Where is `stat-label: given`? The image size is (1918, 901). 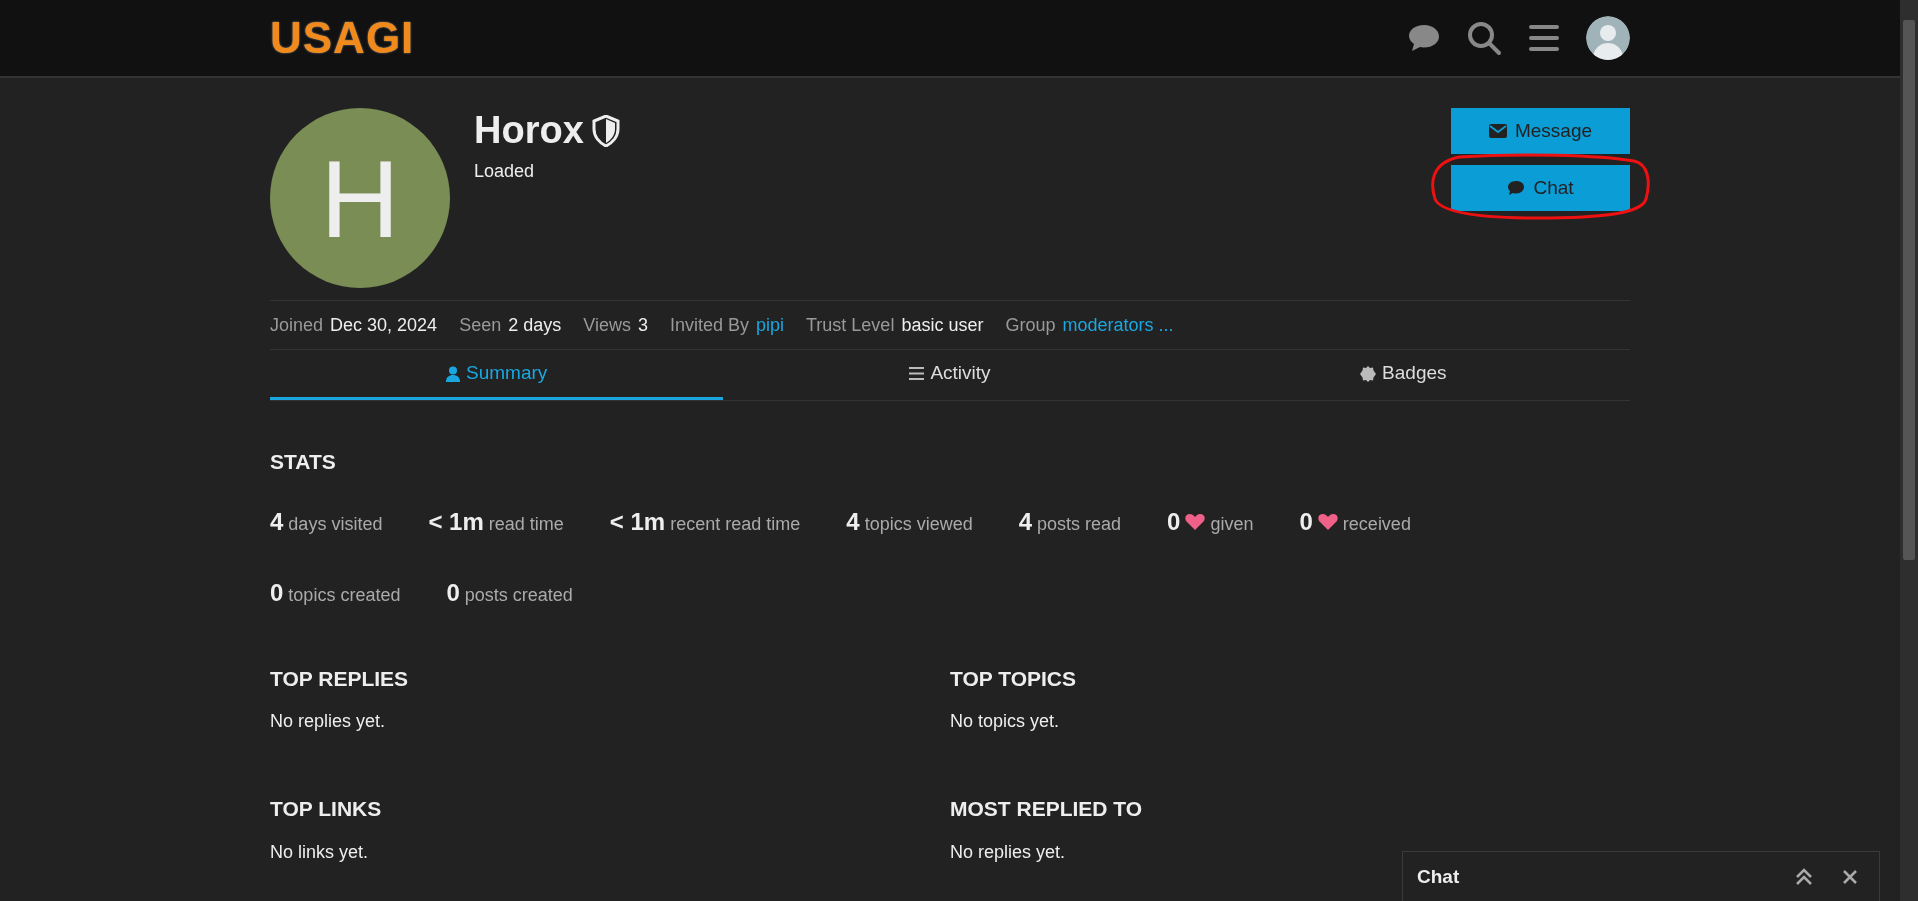 stat-label: given is located at coordinates (1232, 524).